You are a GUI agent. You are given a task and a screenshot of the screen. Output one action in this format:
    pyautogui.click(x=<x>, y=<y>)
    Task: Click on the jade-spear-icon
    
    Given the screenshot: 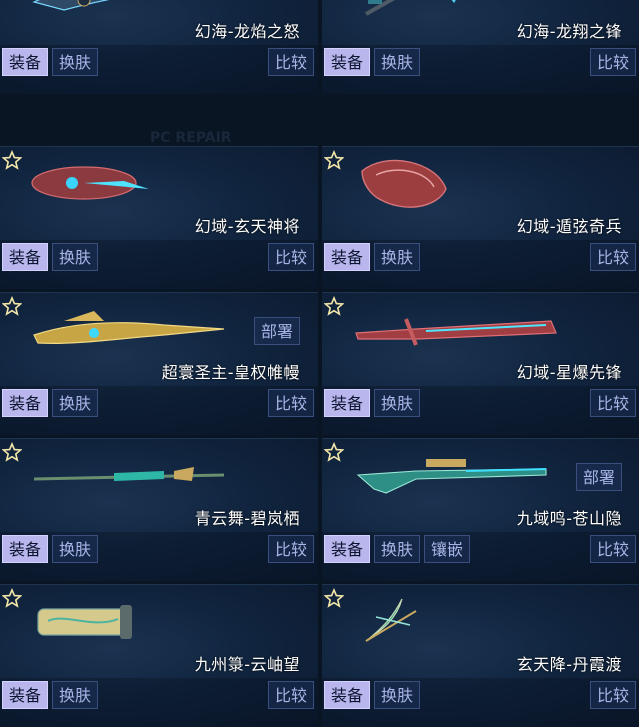 What is the action you would take?
    pyautogui.click(x=129, y=474)
    